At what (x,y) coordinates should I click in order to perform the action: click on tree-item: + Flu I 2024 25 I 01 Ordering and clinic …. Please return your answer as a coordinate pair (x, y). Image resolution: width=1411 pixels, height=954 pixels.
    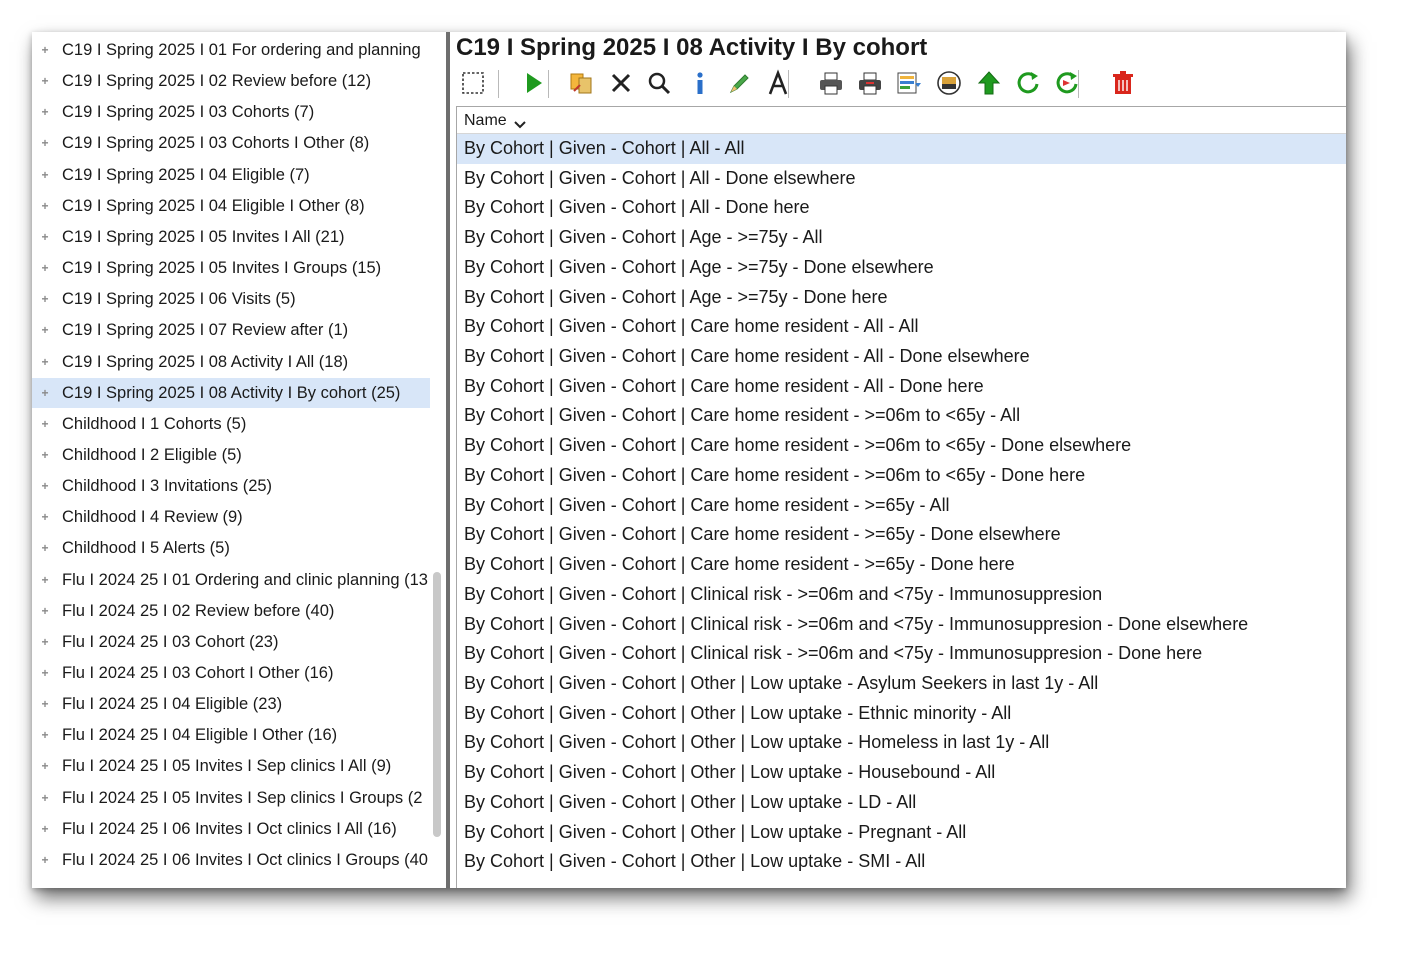
    Looking at the image, I should click on (231, 580).